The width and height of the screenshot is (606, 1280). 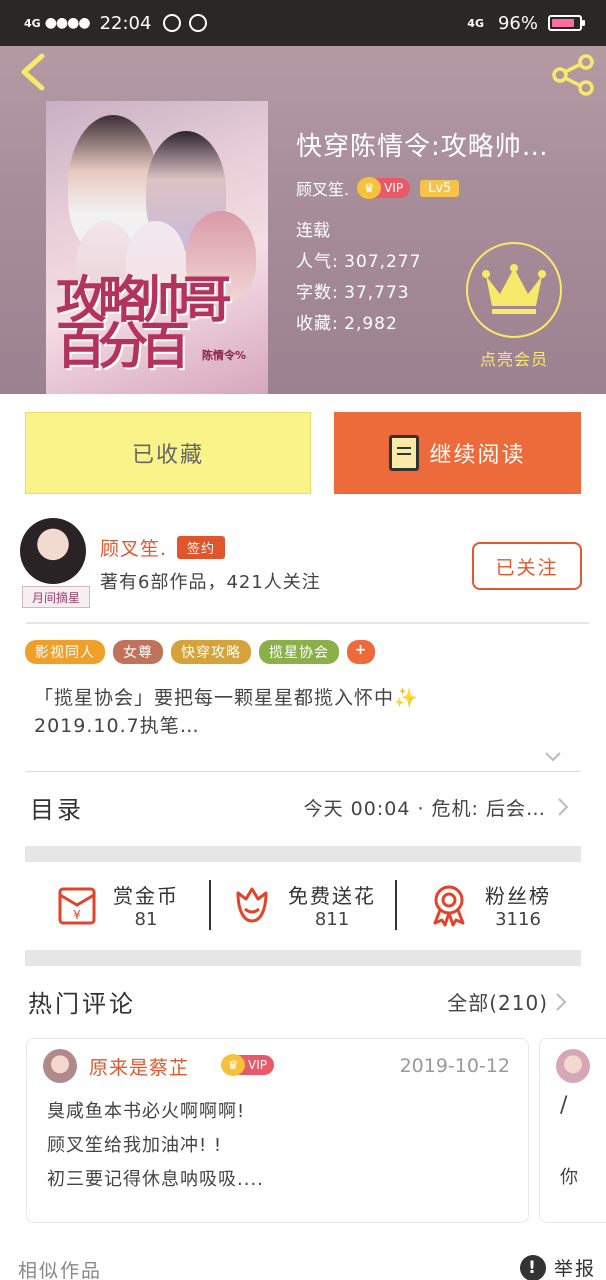 I want to click on footer-row: 相似作品 ! 举报, so click(x=308, y=1265).